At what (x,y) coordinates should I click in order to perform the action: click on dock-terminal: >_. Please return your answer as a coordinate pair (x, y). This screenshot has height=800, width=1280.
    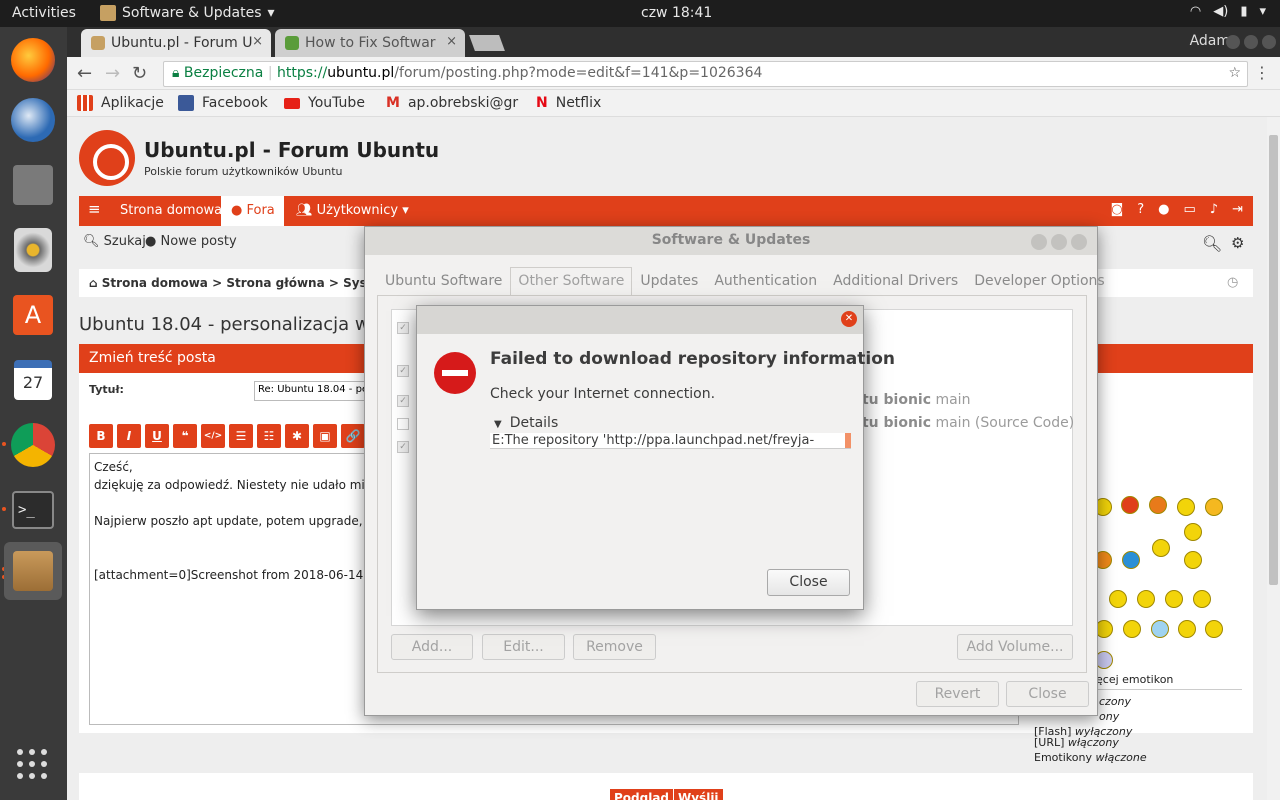
    Looking at the image, I should click on (33, 510).